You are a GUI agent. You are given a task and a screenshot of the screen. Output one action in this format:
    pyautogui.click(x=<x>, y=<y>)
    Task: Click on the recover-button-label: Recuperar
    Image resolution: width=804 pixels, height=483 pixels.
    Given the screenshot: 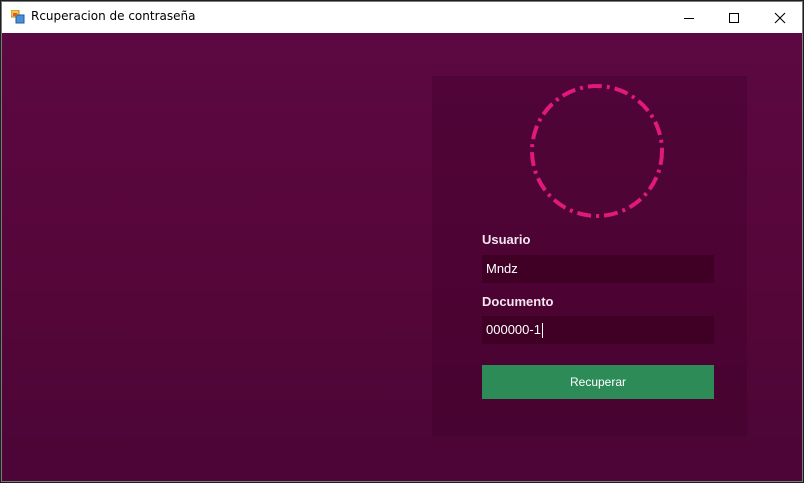 What is the action you would take?
    pyautogui.click(x=598, y=382)
    